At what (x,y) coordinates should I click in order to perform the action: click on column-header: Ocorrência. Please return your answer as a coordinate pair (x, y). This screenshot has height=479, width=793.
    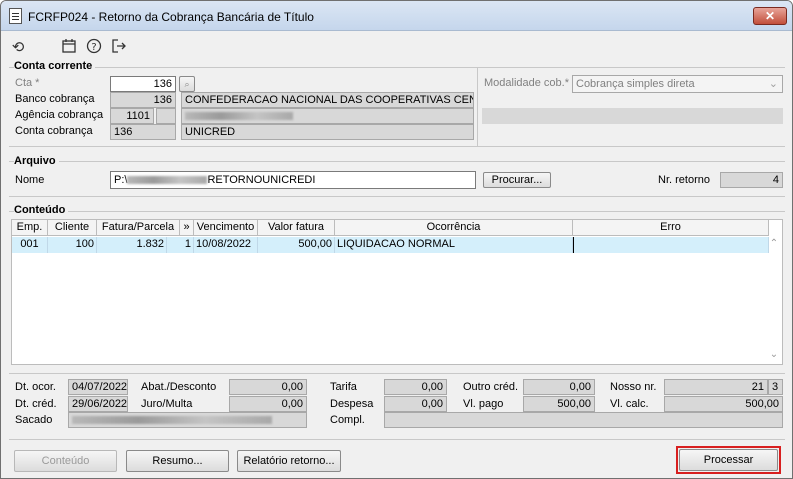
    Looking at the image, I should click on (454, 228).